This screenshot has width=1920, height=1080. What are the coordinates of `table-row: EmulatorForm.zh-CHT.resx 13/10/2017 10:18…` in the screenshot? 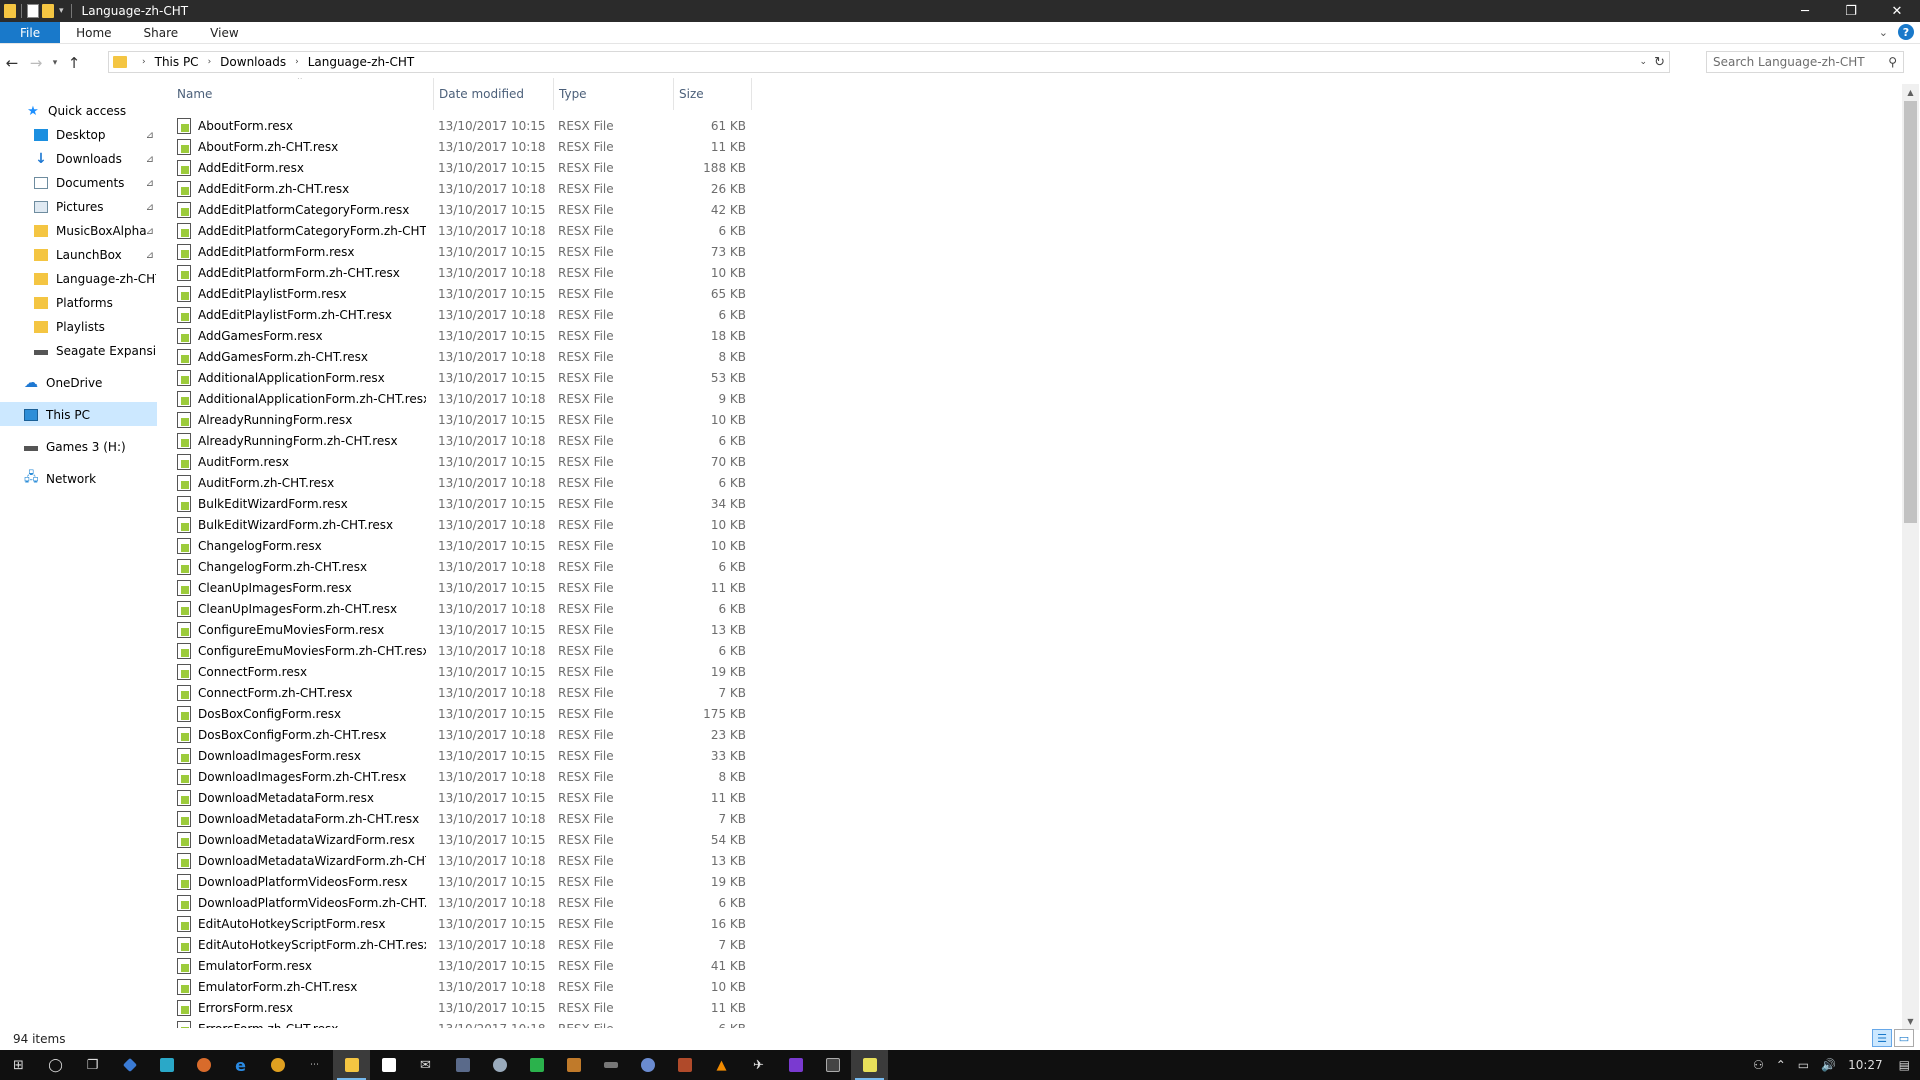 It's located at (462, 986).